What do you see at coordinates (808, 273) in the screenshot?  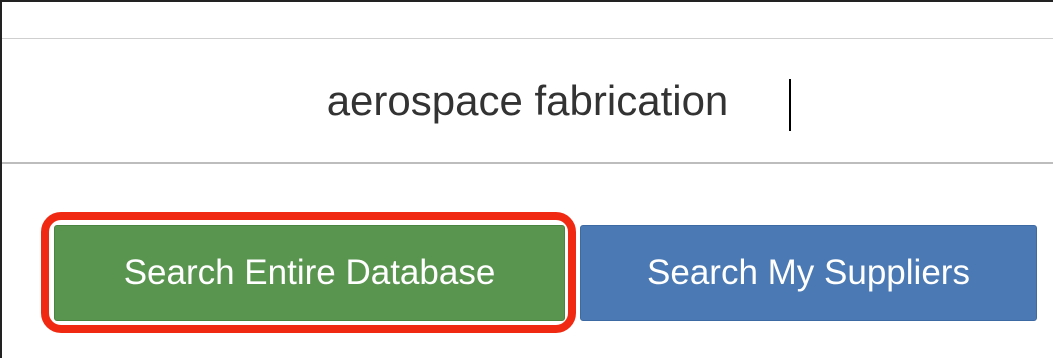 I see `search-my-suppliers-button: Search My Suppliers` at bounding box center [808, 273].